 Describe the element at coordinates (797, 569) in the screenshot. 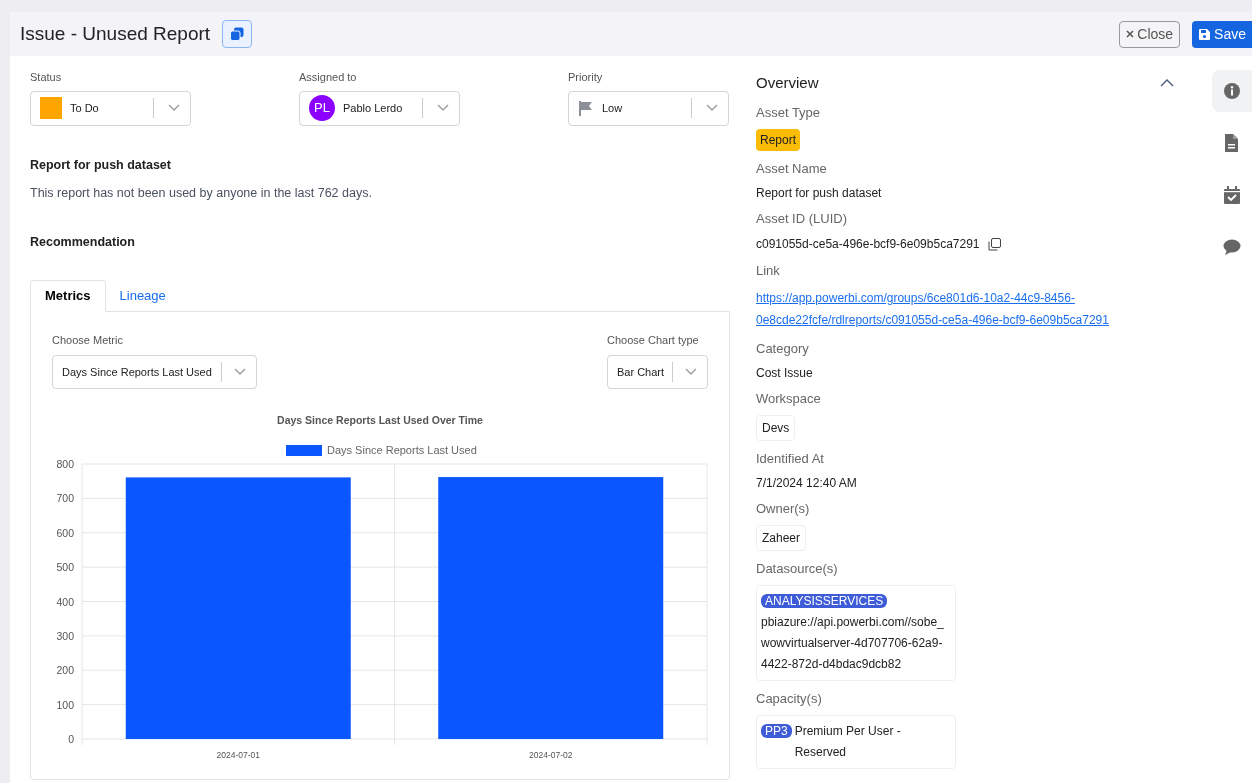

I see `field-label: Datasource(s)` at that location.